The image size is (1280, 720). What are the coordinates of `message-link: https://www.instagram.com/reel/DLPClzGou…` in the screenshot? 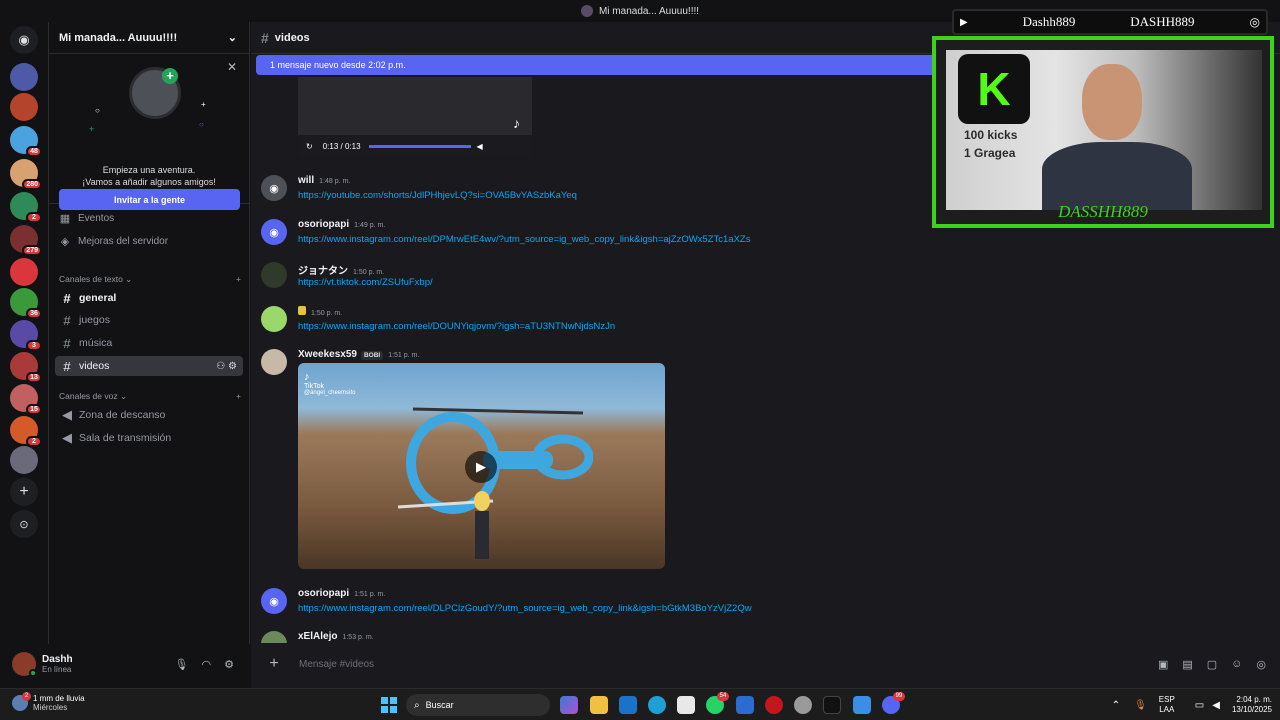 It's located at (525, 608).